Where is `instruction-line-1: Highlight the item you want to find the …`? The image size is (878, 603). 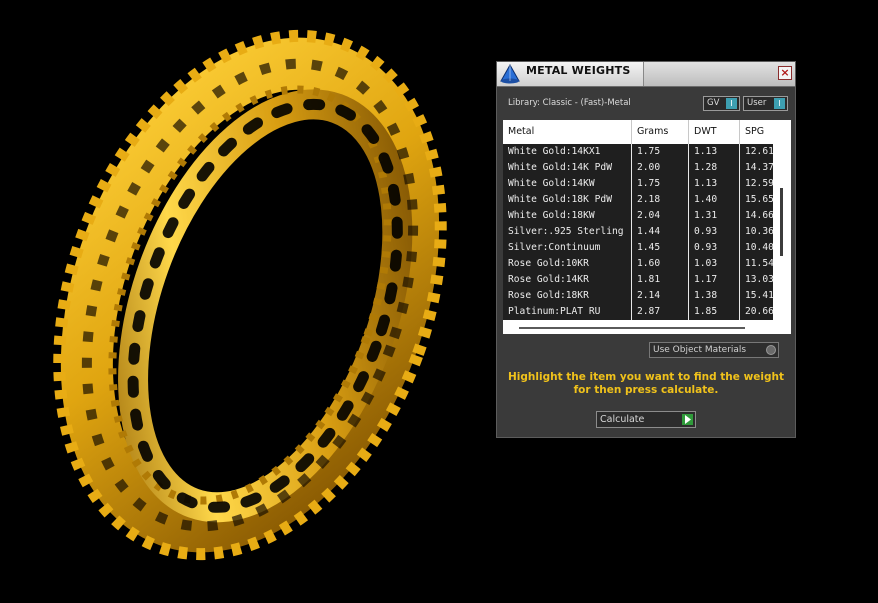
instruction-line-1: Highlight the item you want to find the … is located at coordinates (646, 377).